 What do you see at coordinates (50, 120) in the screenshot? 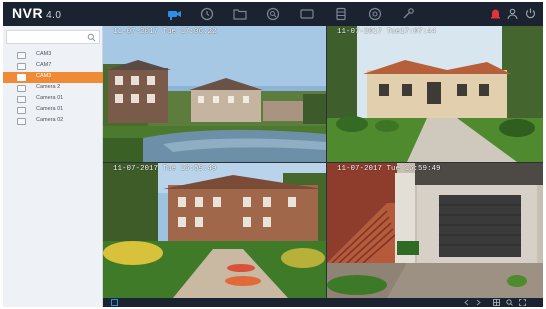
I see `camera-label: Camera 02` at bounding box center [50, 120].